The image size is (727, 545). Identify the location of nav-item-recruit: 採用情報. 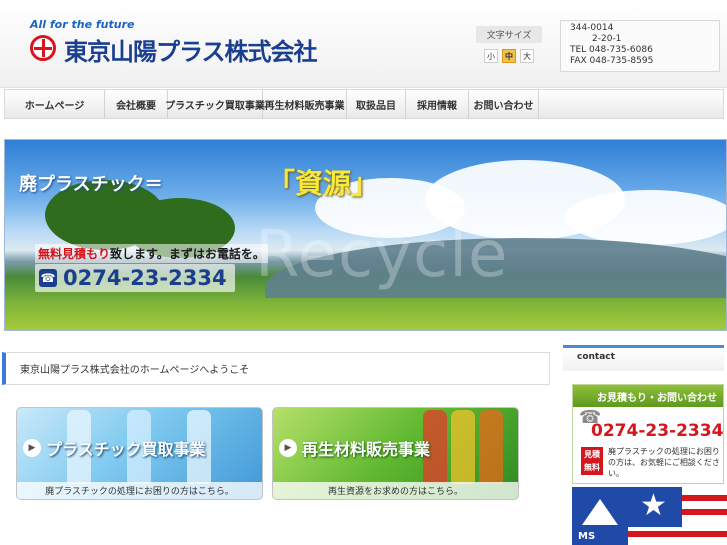
(437, 104).